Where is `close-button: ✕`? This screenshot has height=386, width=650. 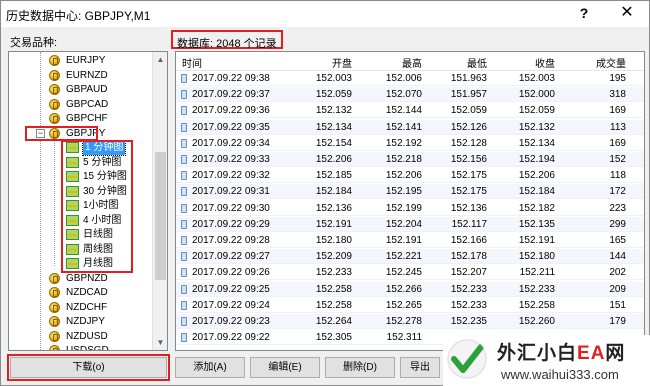
close-button: ✕ is located at coordinates (627, 13).